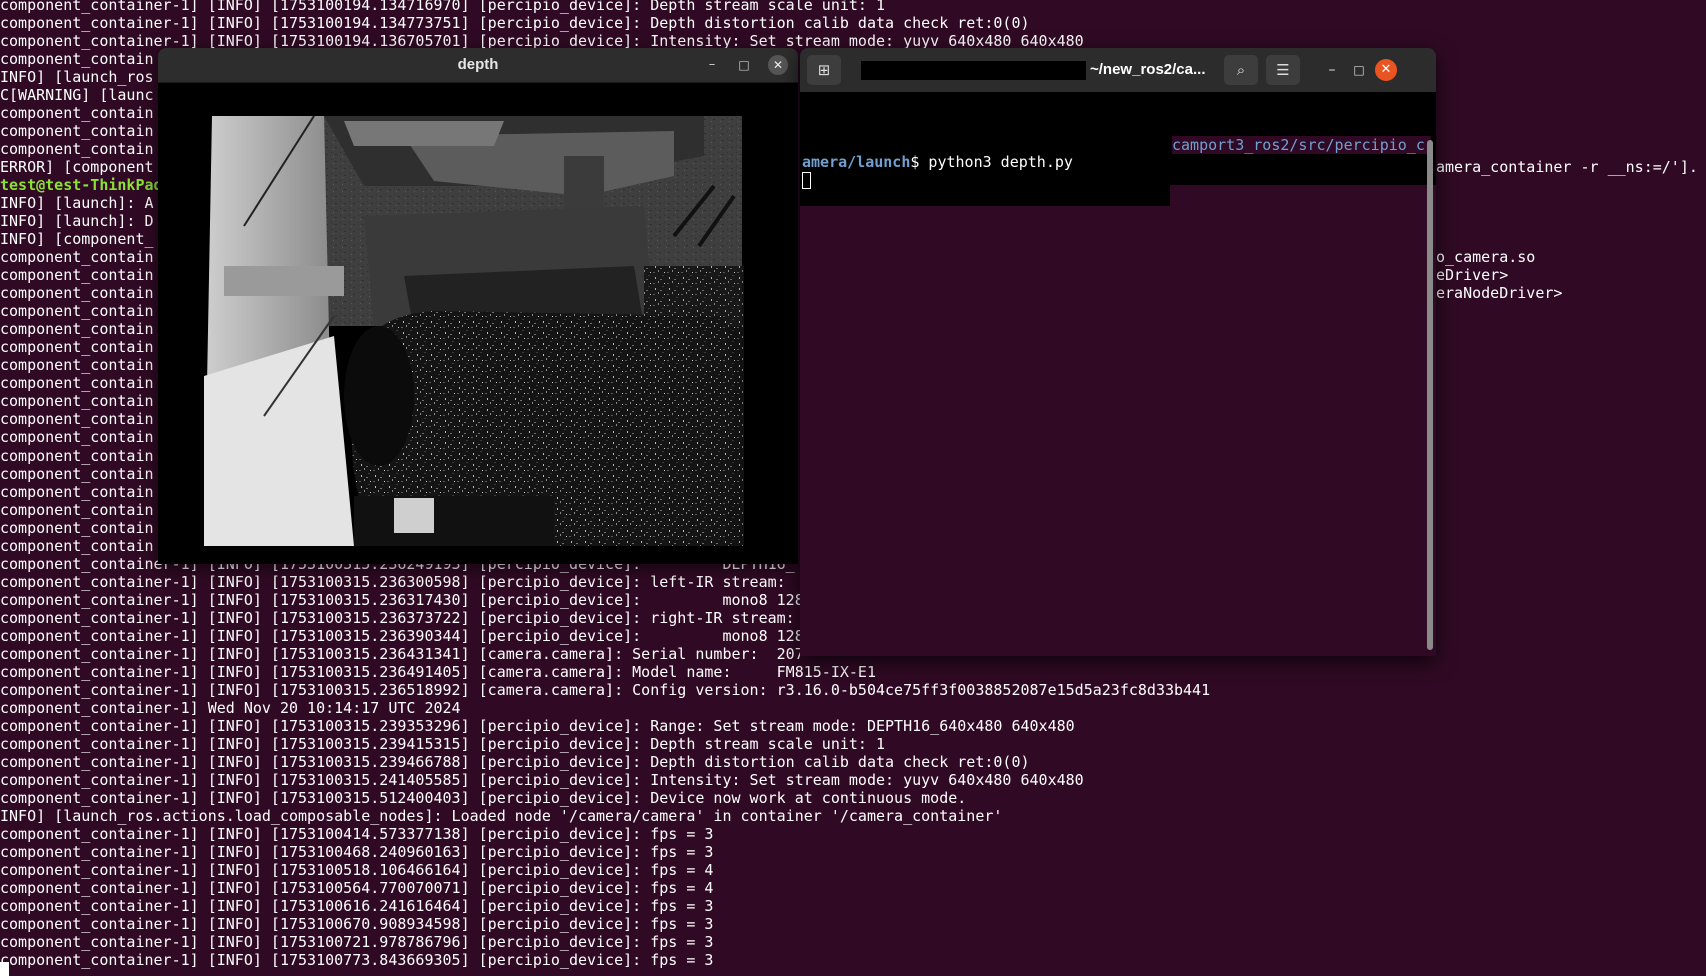  What do you see at coordinates (1283, 70) in the screenshot?
I see `menu-icon: ☰` at bounding box center [1283, 70].